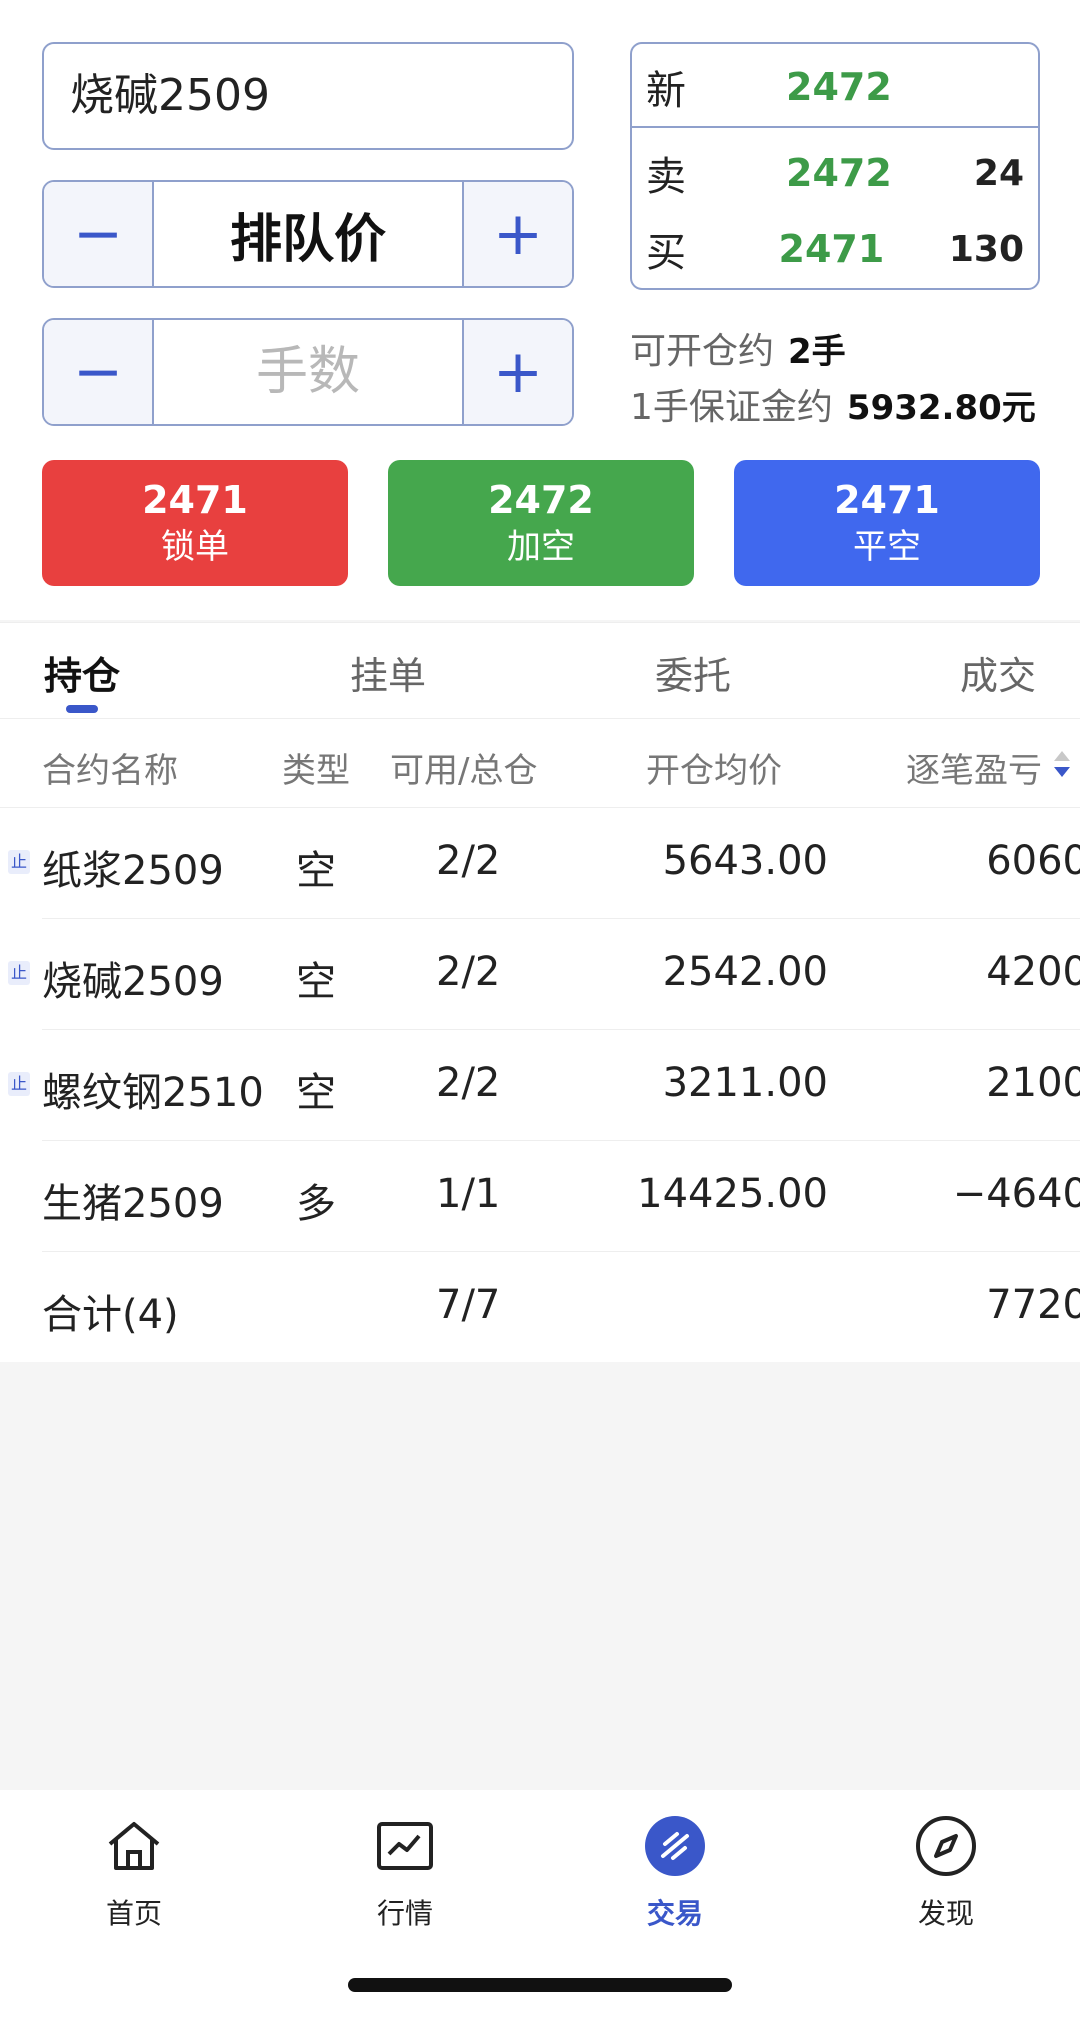  I want to click on price-plus-button: +, so click(517, 234).